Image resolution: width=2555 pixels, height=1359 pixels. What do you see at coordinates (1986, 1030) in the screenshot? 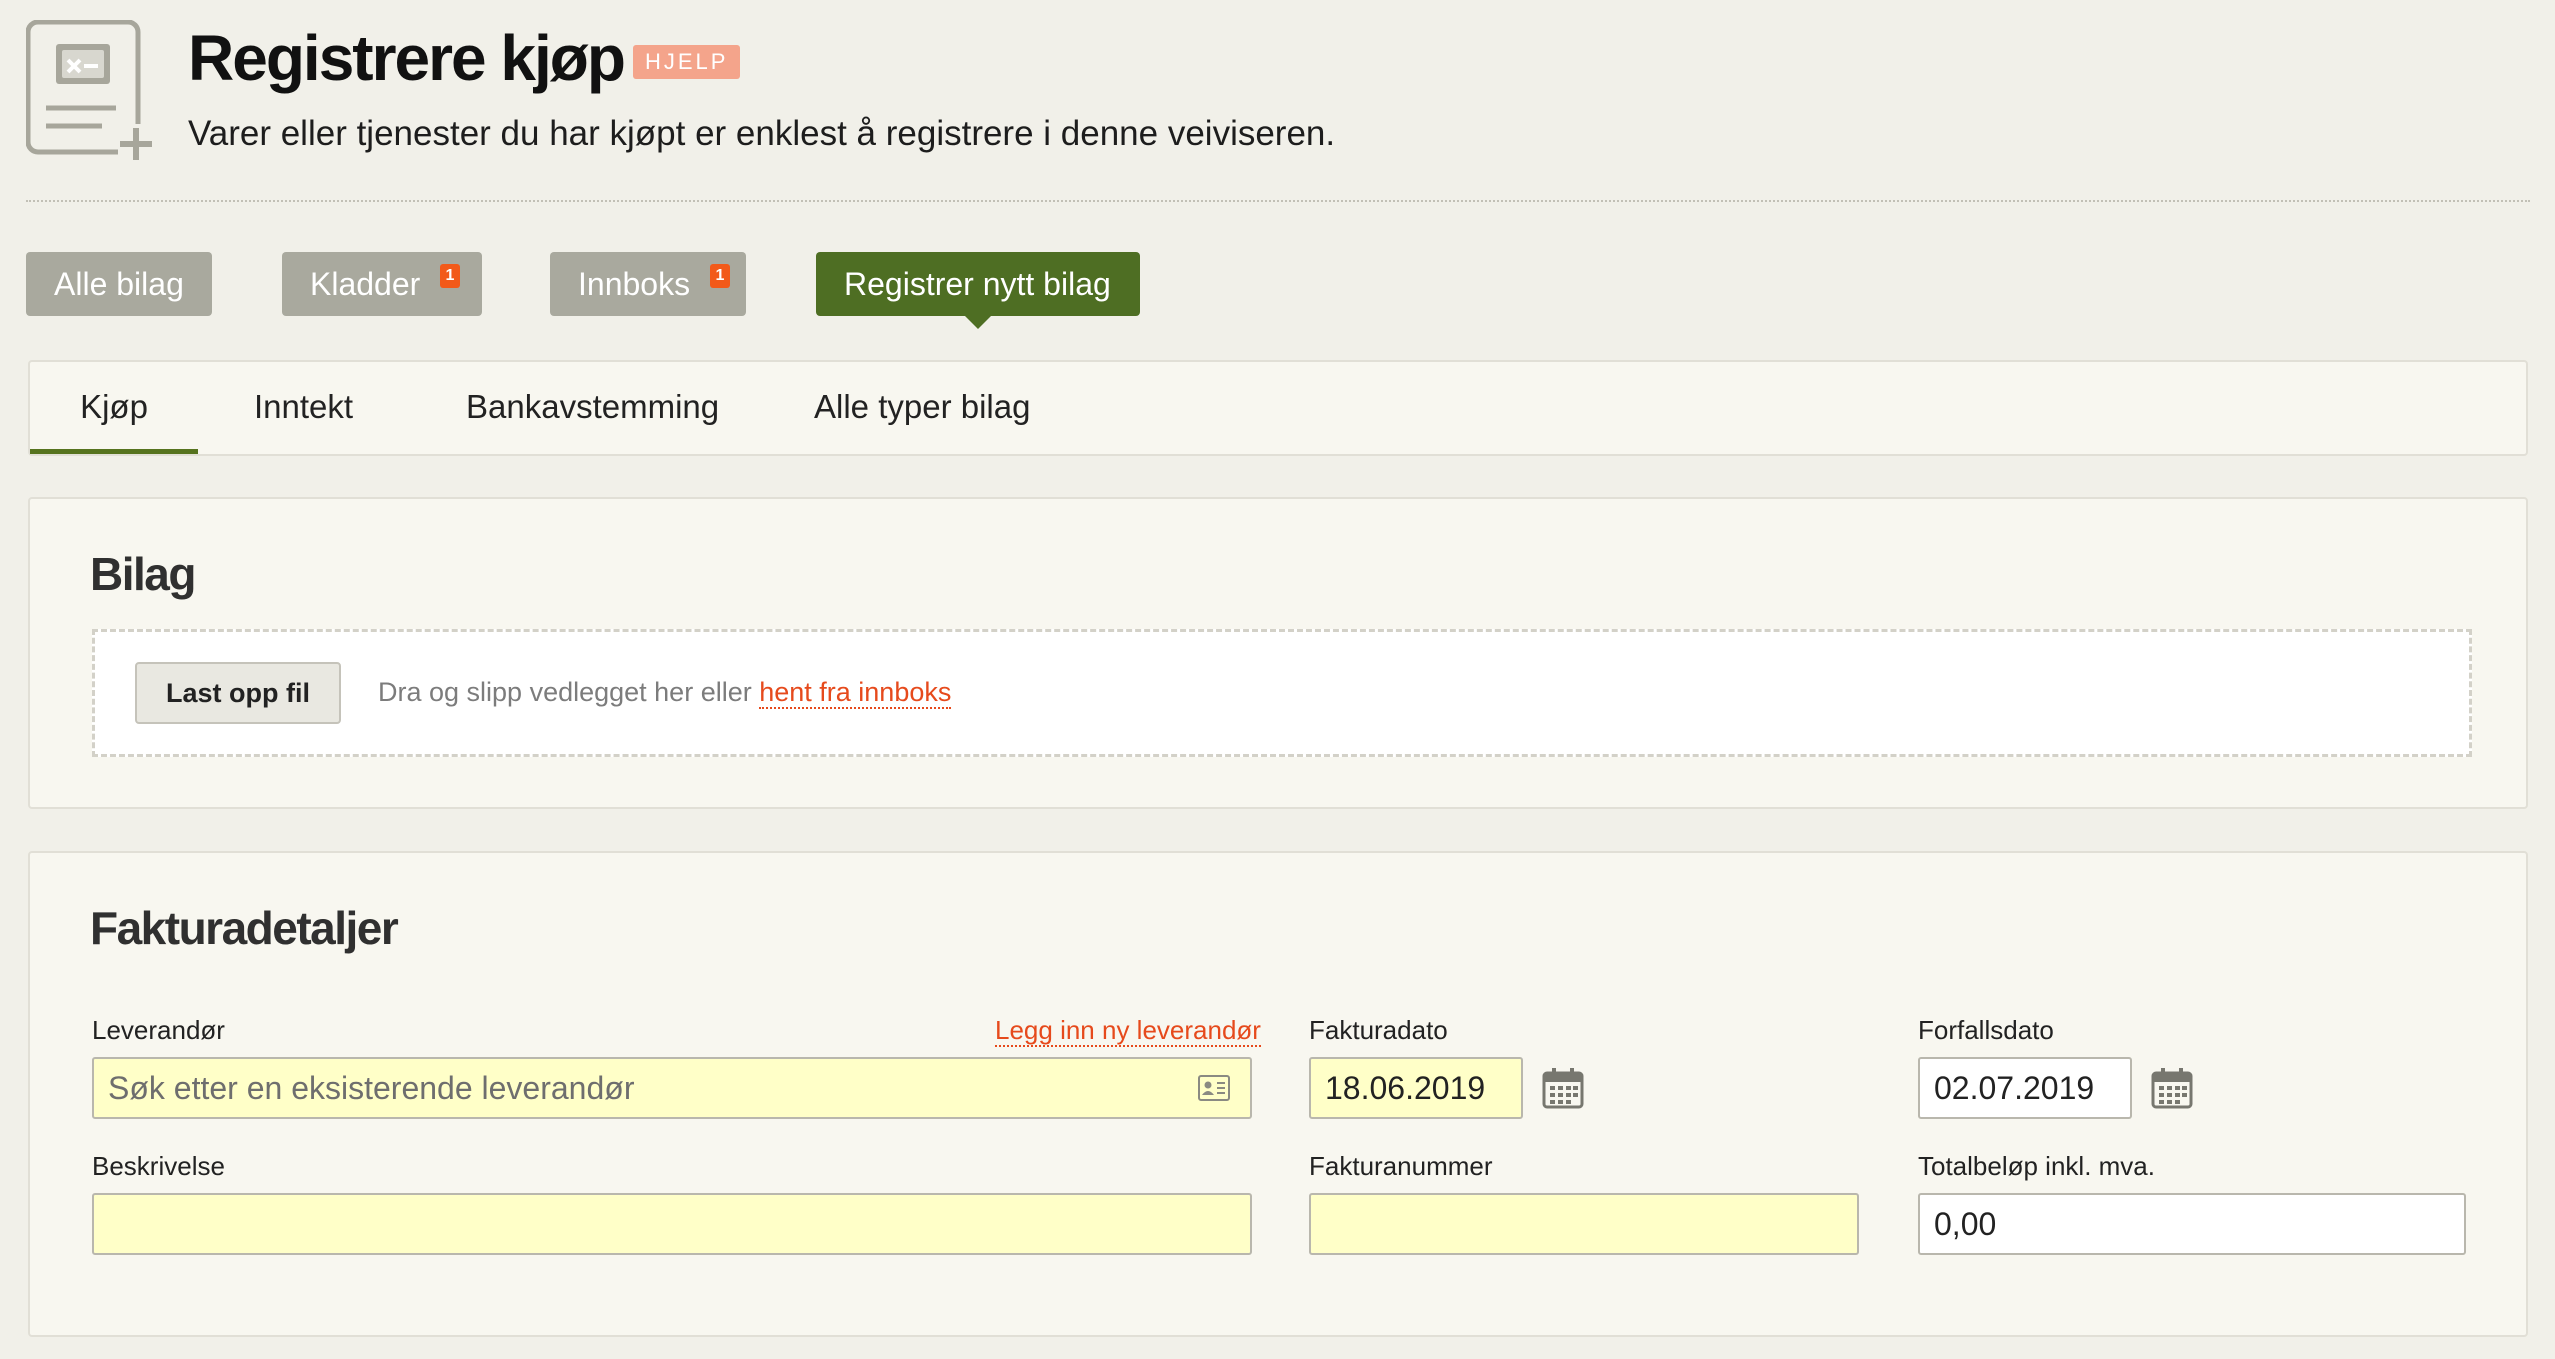
I see `due-date-label: Forfallsdato` at bounding box center [1986, 1030].